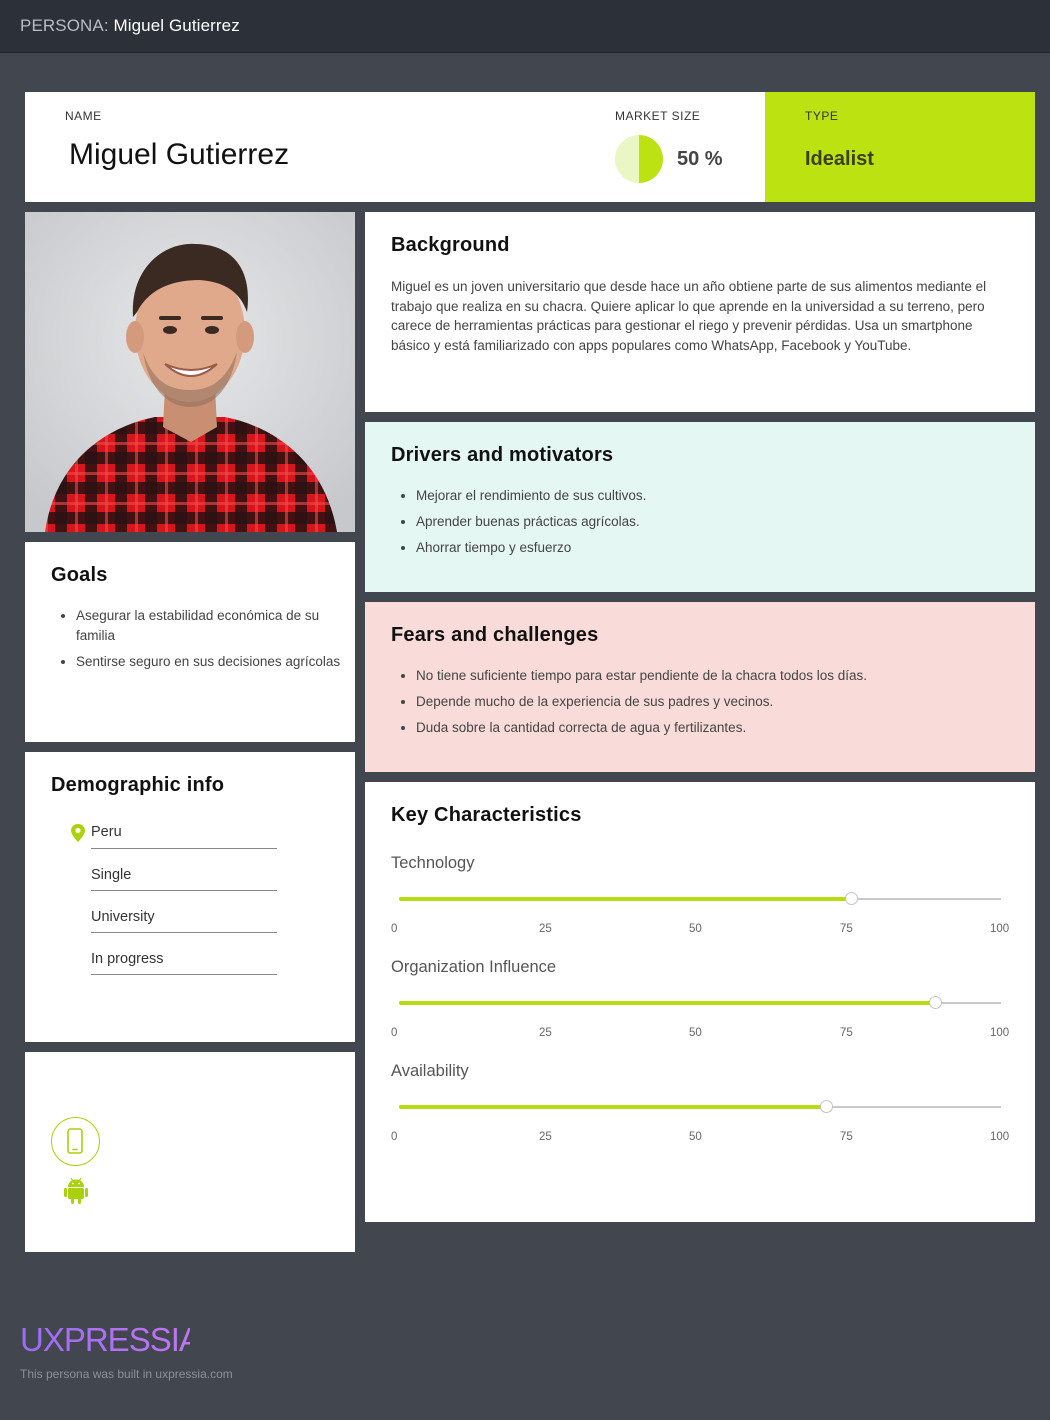 The height and width of the screenshot is (1420, 1050). What do you see at coordinates (430, 1071) in the screenshot?
I see `slider-label: Availability` at bounding box center [430, 1071].